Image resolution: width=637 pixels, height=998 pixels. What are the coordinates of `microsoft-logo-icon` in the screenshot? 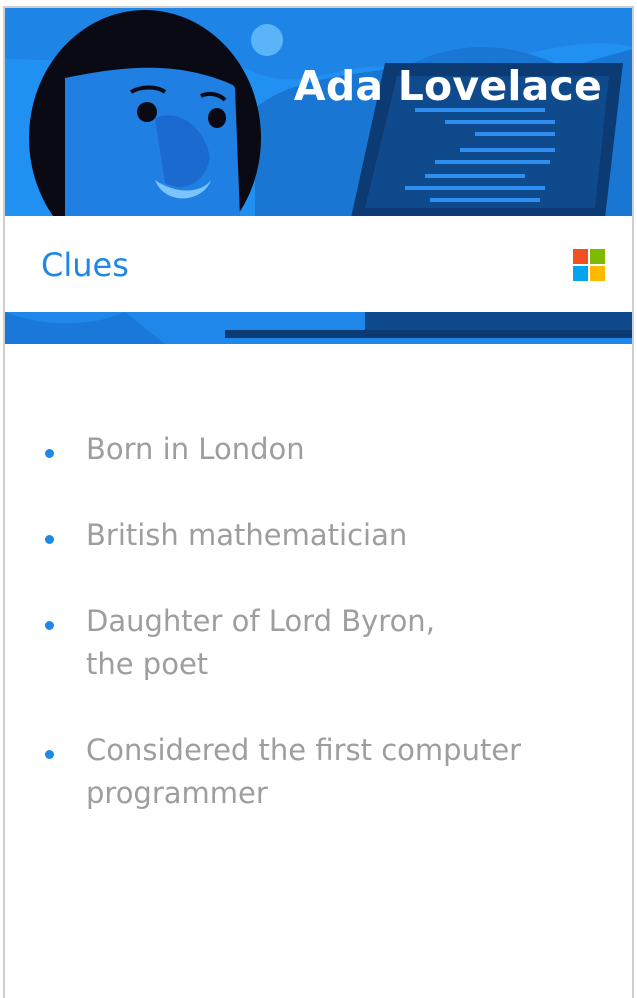 It's located at (589, 265).